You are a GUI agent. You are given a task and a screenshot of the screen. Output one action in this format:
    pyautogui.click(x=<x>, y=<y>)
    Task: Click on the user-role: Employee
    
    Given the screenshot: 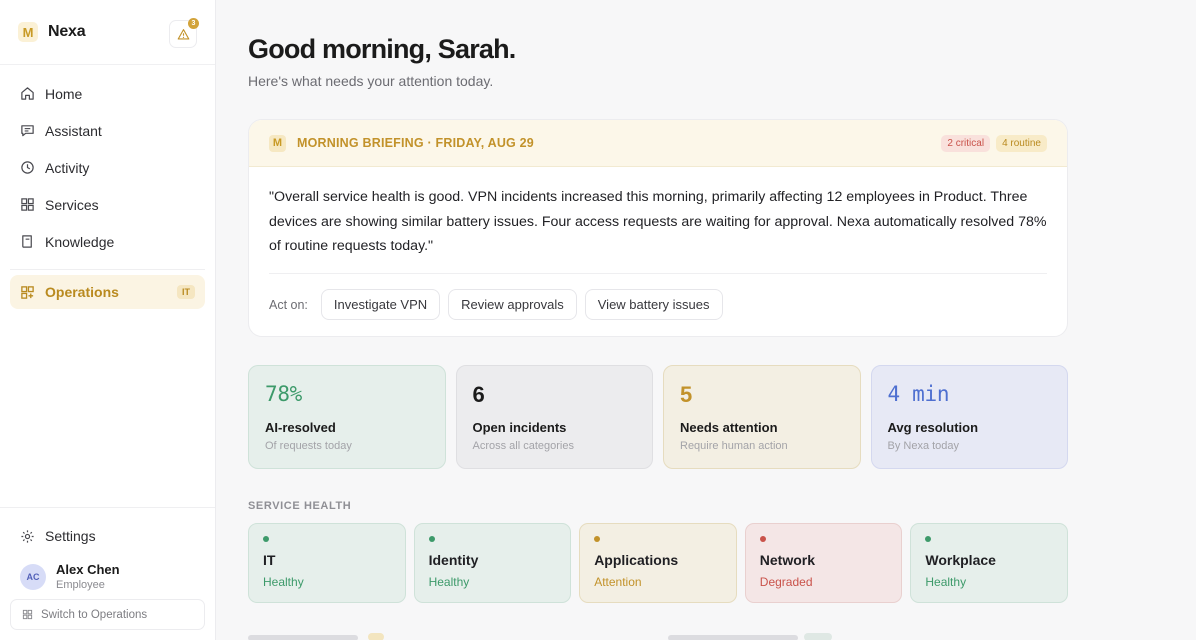 What is the action you would take?
    pyautogui.click(x=80, y=585)
    